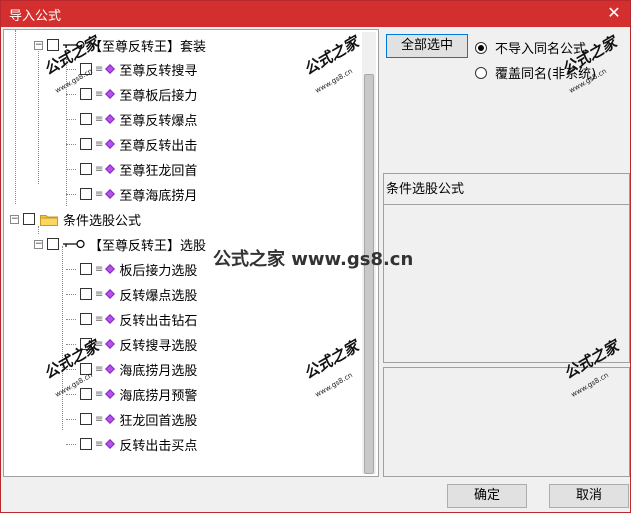  Describe the element at coordinates (541, 49) in the screenshot. I see `radio-skip-label: 不导入同名公式` at that location.